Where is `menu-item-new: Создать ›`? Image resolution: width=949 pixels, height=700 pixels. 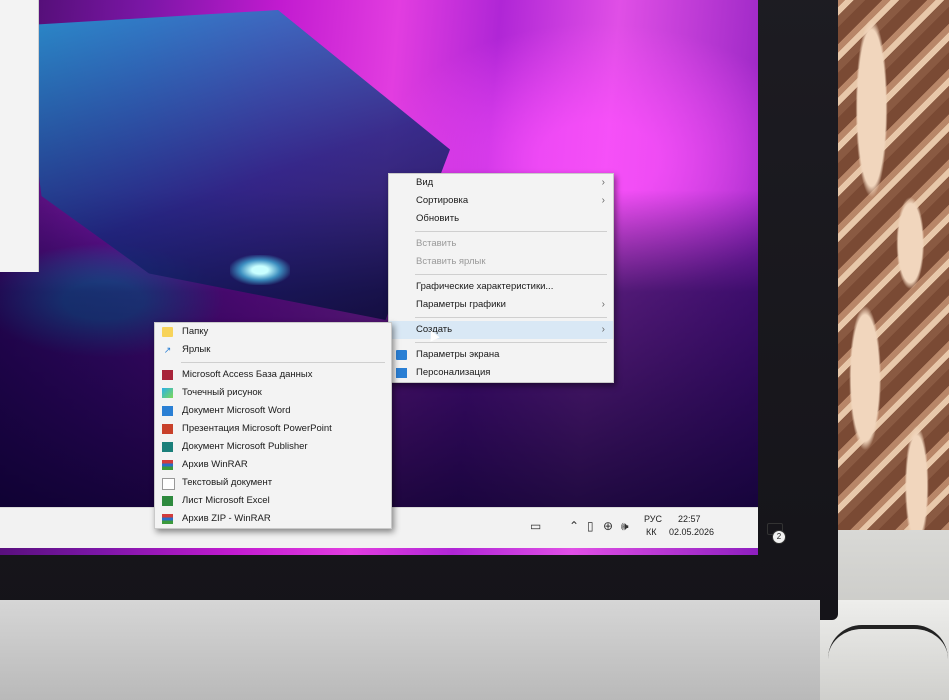 menu-item-new: Создать › is located at coordinates (501, 330).